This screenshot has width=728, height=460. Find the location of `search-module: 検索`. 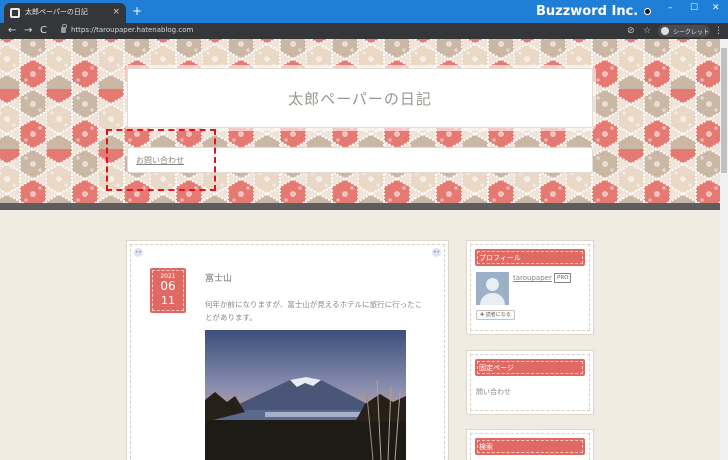

search-module: 検索 is located at coordinates (530, 444).